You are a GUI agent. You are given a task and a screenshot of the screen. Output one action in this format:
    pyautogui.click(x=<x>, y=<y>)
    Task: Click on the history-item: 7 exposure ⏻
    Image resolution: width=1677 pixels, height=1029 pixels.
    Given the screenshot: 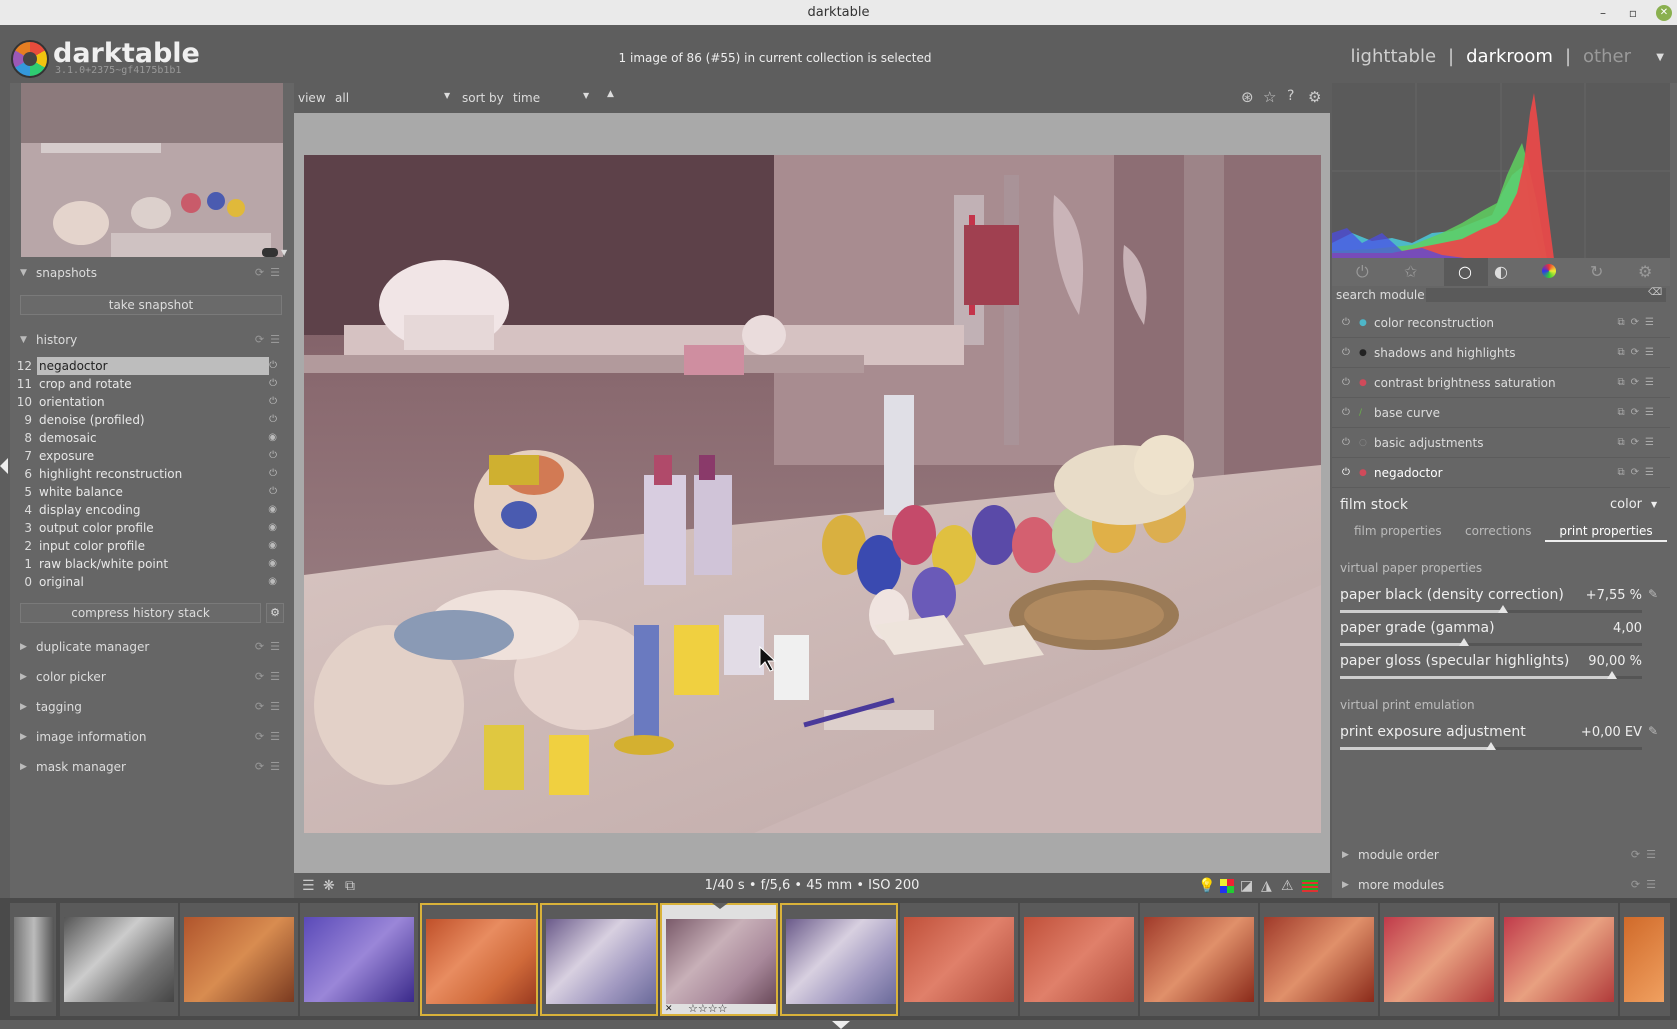 What is the action you would take?
    pyautogui.click(x=147, y=456)
    